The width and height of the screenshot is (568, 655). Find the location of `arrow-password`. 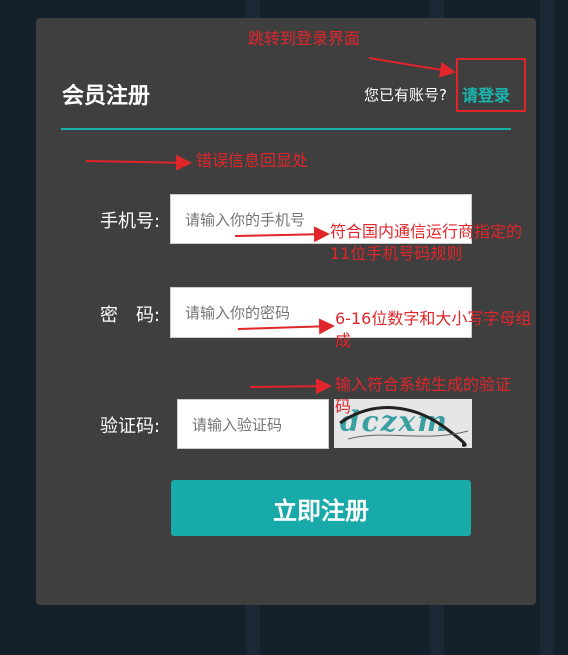

arrow-password is located at coordinates (286, 326).